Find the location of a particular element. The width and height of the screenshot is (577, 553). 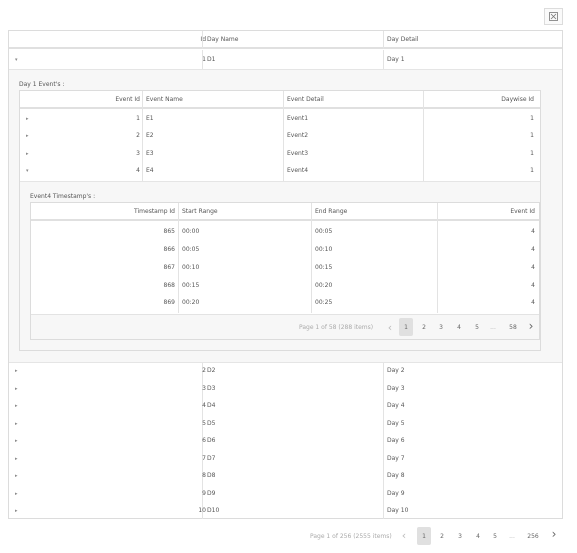

event-name: E4 is located at coordinates (150, 170).